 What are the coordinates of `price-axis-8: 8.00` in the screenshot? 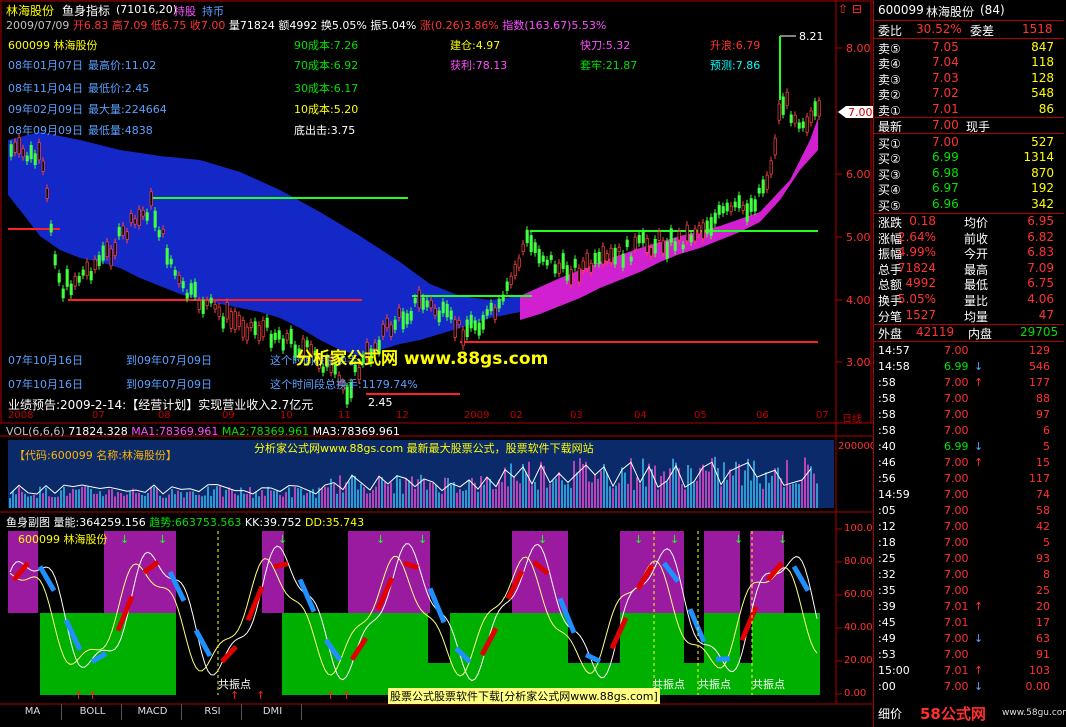 It's located at (858, 48).